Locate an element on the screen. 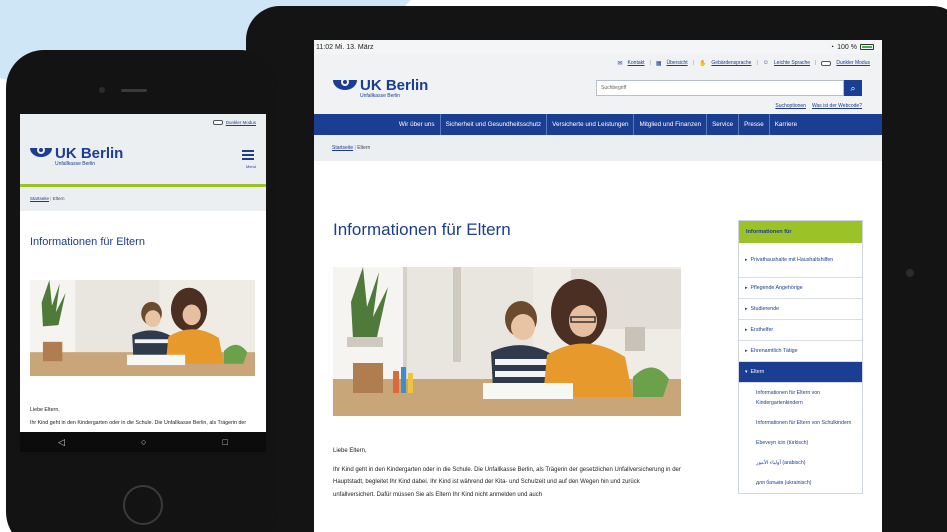 The width and height of the screenshot is (947, 532). util-link-contact: Kontakt is located at coordinates (636, 63).